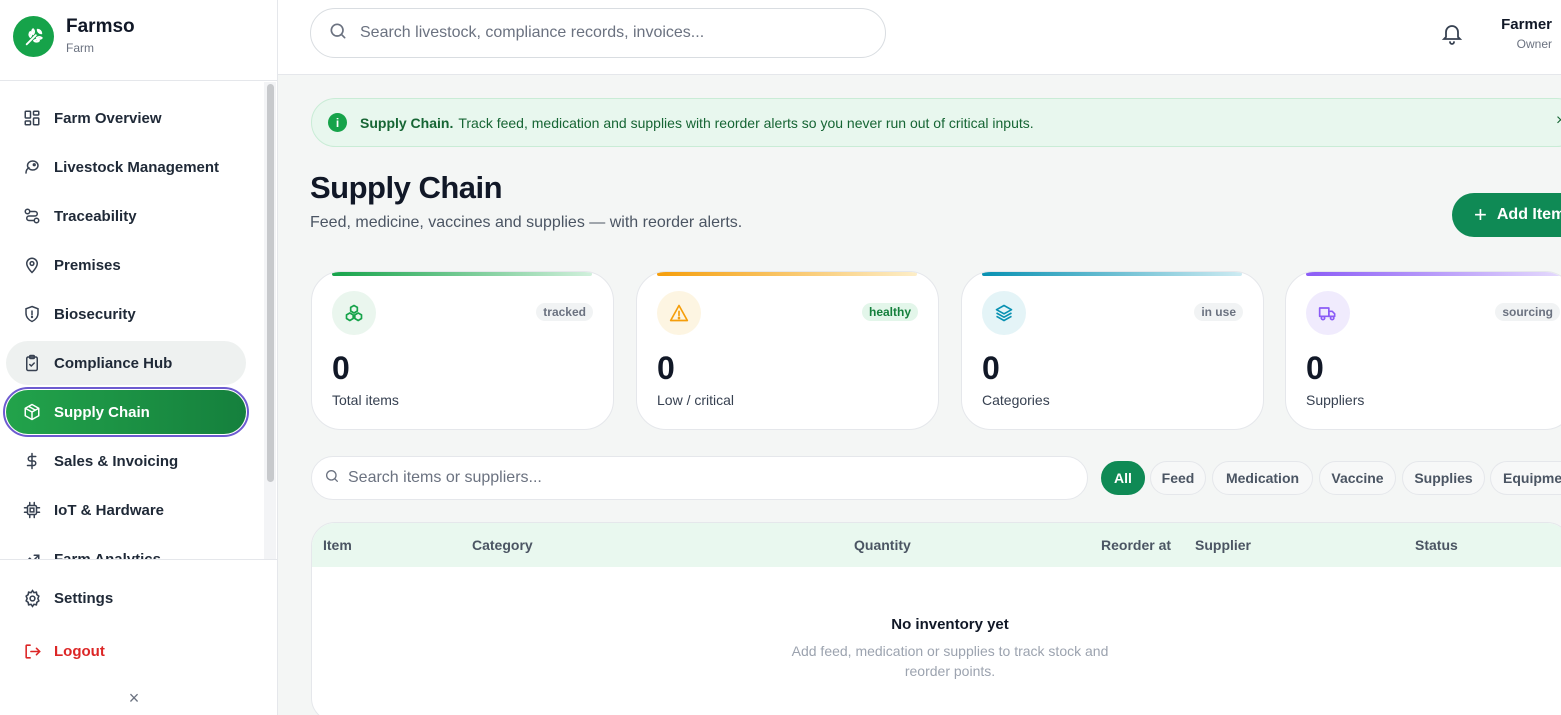 The image size is (1561, 715). What do you see at coordinates (889, 312) in the screenshot?
I see `status-badge: healthy` at bounding box center [889, 312].